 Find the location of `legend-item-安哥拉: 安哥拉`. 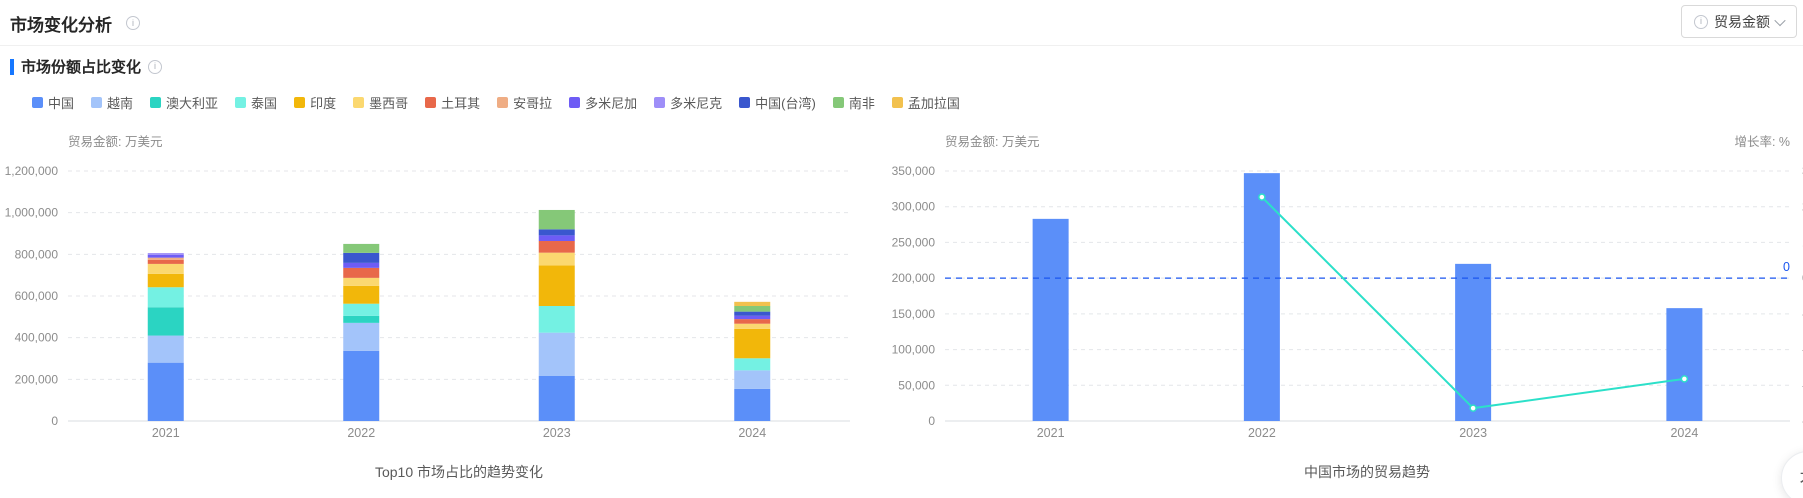

legend-item-安哥拉: 安哥拉 is located at coordinates (524, 102).